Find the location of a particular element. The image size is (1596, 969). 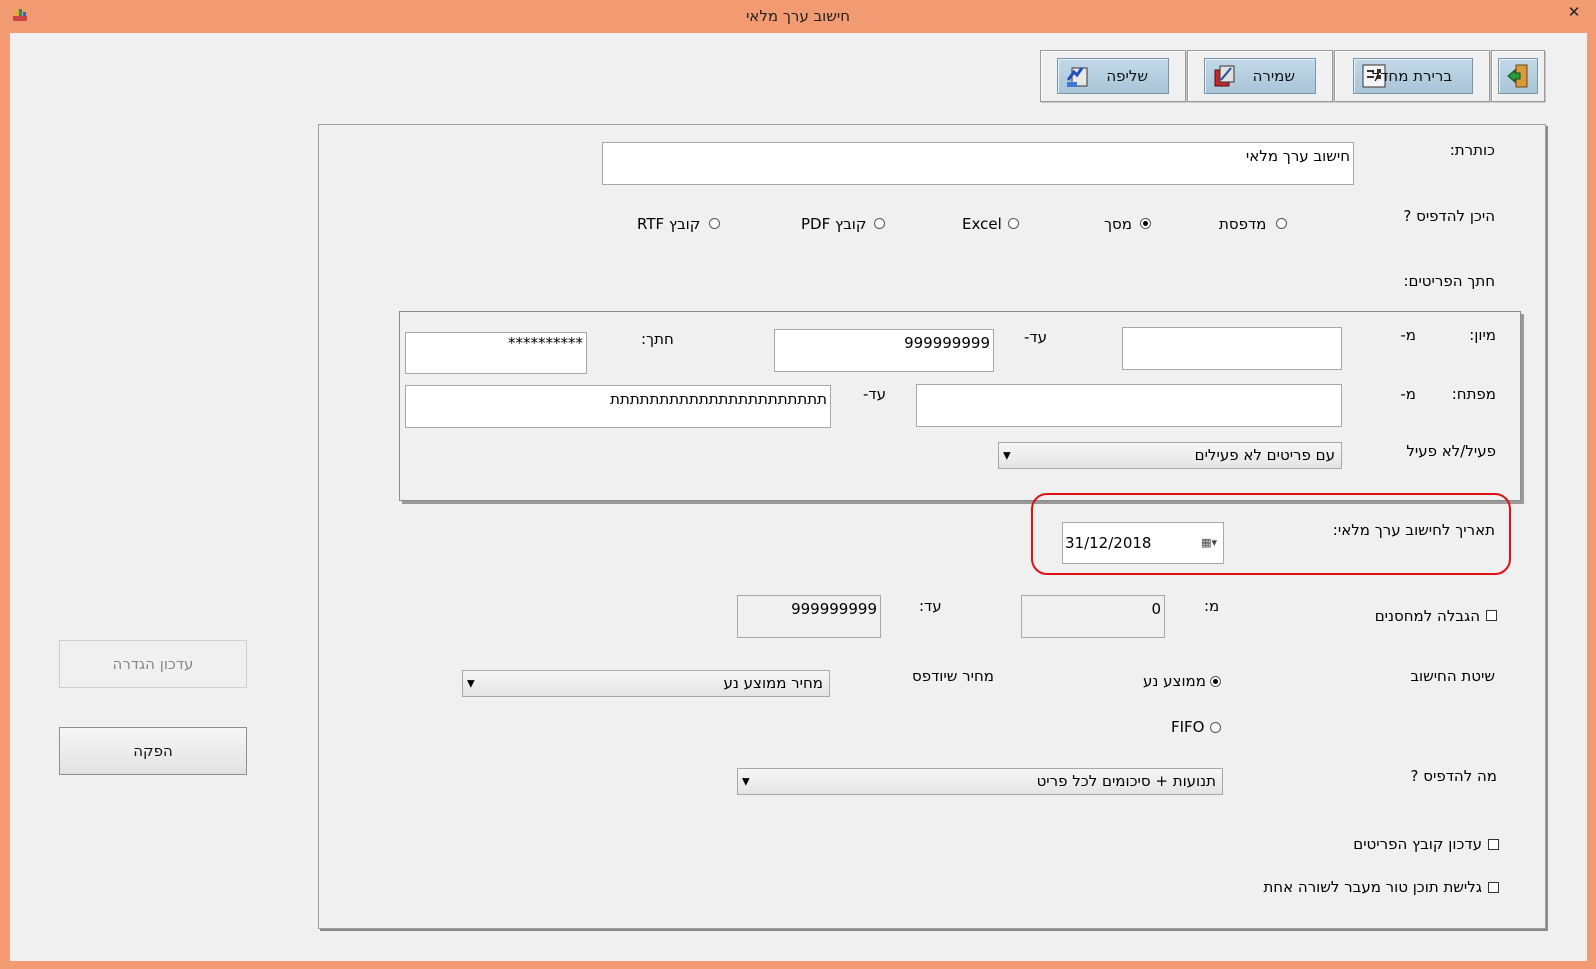

key-from-input is located at coordinates (1129, 405).